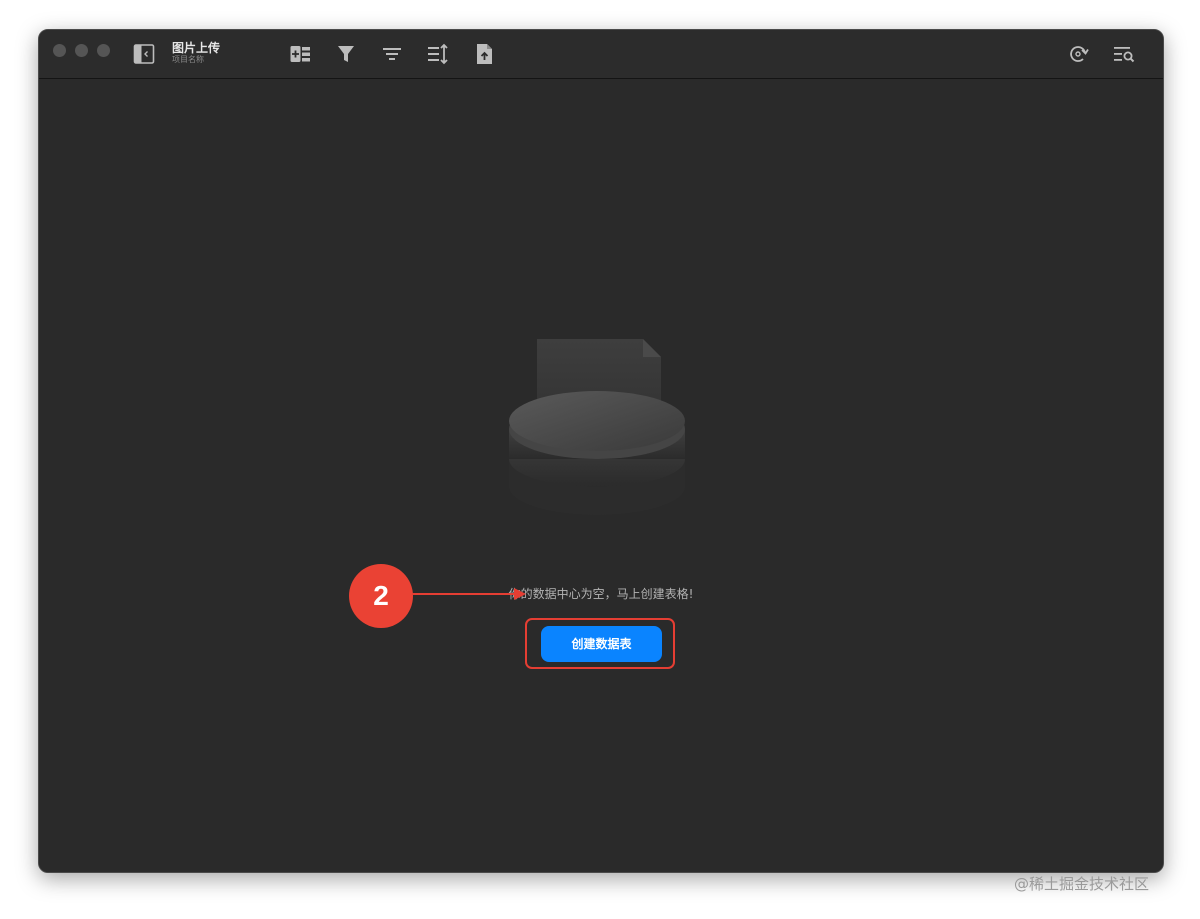 Image resolution: width=1200 pixels, height=919 pixels. I want to click on filter-icon, so click(346, 54).